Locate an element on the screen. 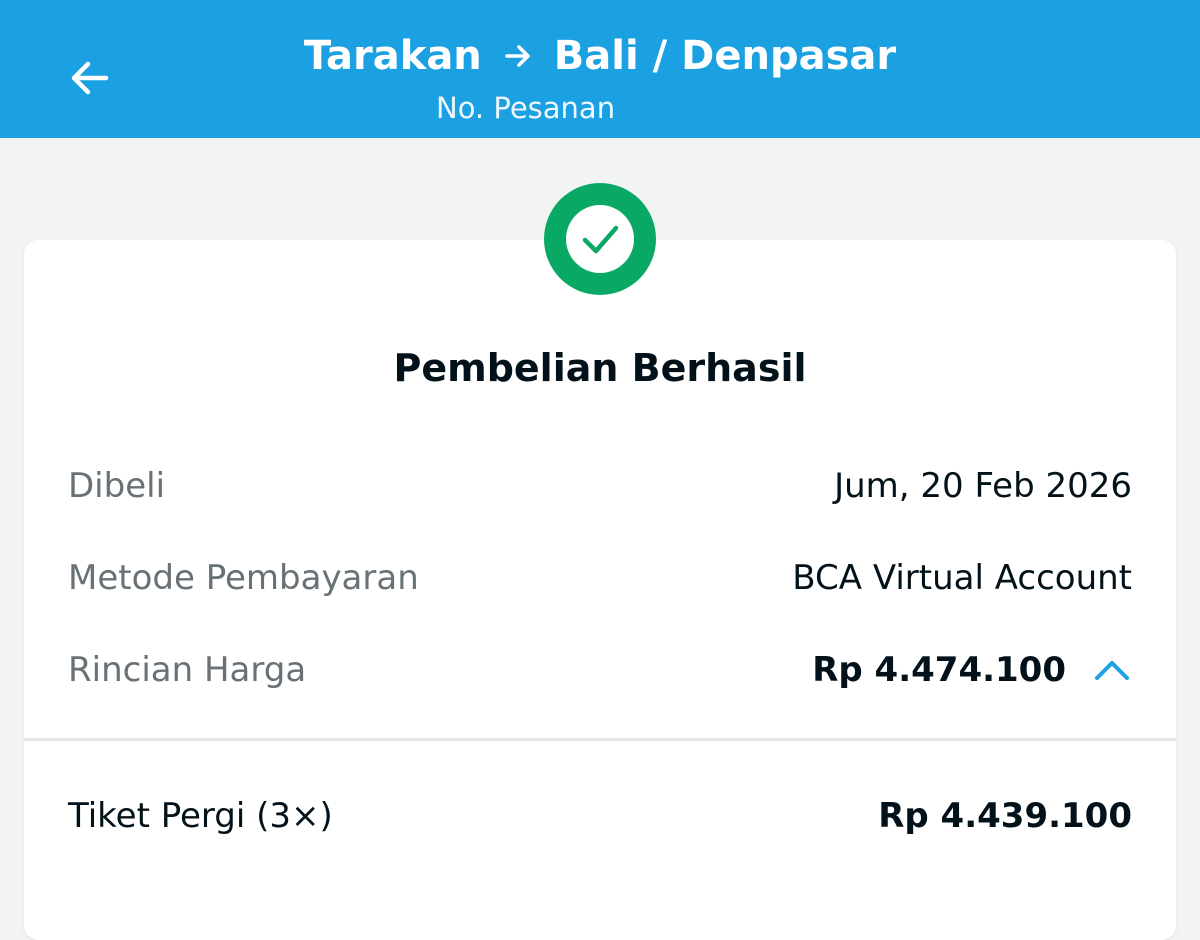  check-circle-icon is located at coordinates (600, 239).